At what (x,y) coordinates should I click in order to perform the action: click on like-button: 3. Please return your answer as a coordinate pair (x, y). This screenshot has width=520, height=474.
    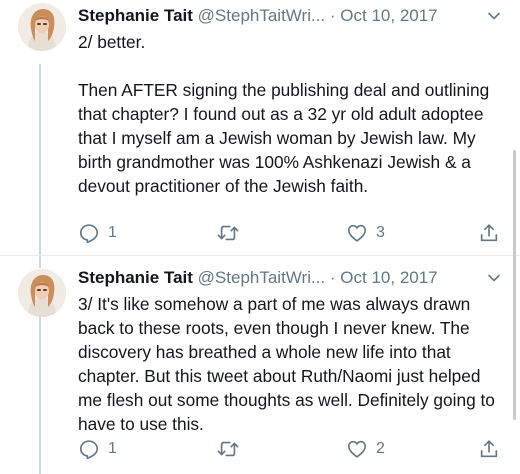
    Looking at the image, I should click on (365, 233).